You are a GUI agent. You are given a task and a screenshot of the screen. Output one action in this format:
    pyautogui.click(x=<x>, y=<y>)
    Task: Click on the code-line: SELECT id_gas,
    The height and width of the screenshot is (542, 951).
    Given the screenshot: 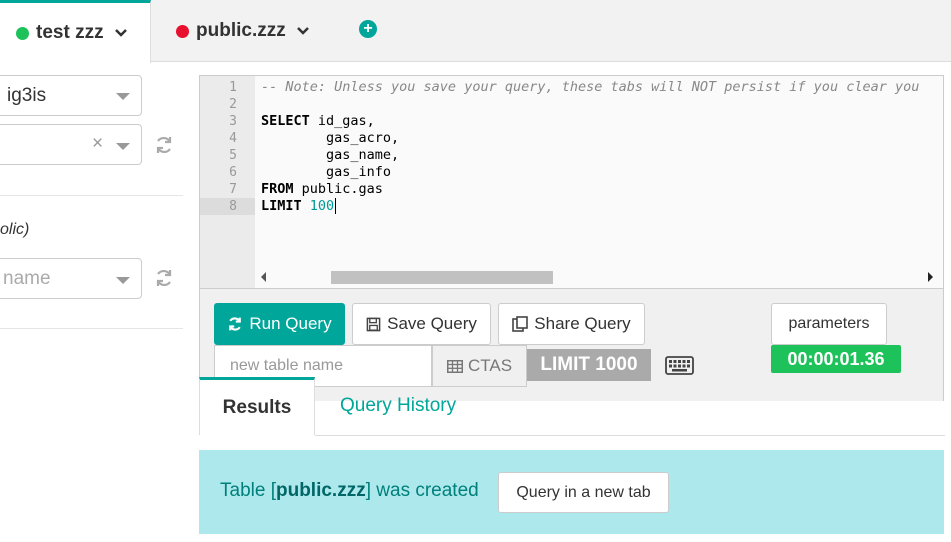 What is the action you would take?
    pyautogui.click(x=318, y=121)
    